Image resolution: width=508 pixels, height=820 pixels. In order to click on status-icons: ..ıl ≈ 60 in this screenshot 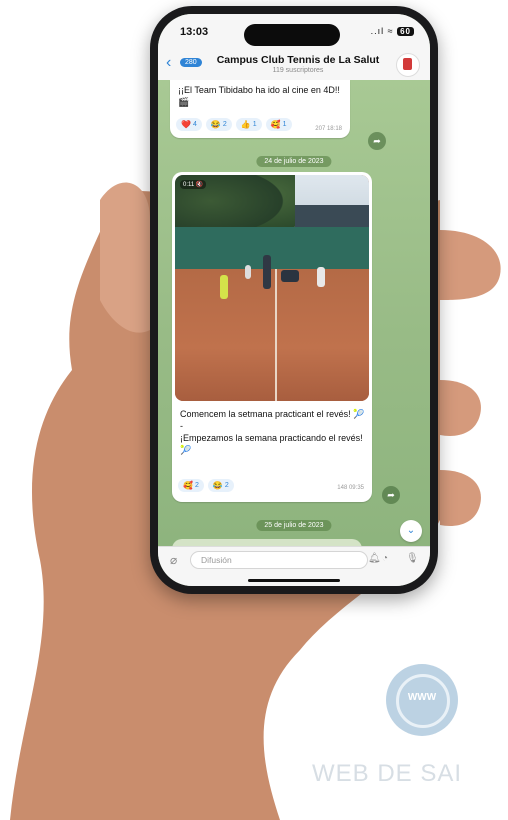, I will do `click(392, 31)`.